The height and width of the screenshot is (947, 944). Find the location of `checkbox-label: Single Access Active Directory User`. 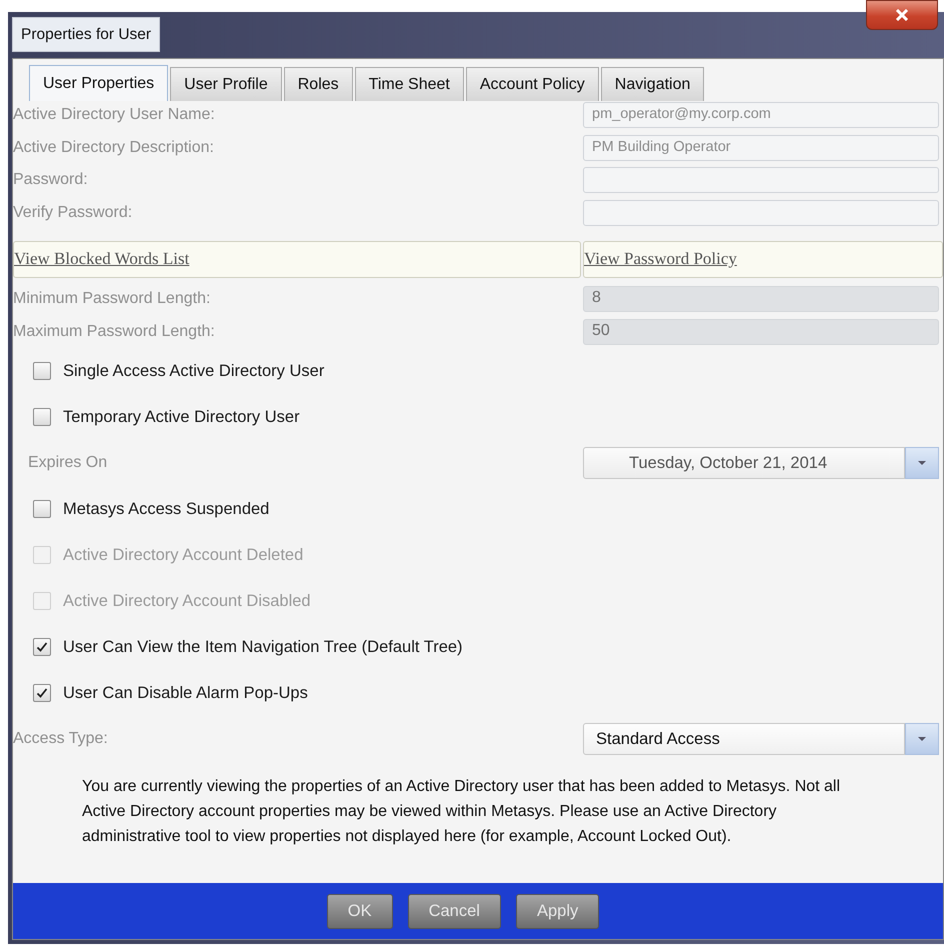

checkbox-label: Single Access Active Directory User is located at coordinates (193, 371).